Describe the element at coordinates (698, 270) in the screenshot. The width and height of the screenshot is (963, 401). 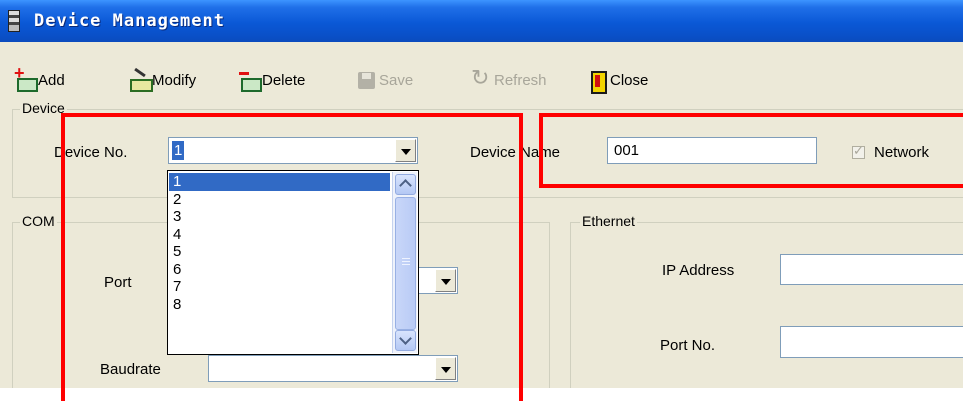
I see `ip-address-label: IP Address` at that location.